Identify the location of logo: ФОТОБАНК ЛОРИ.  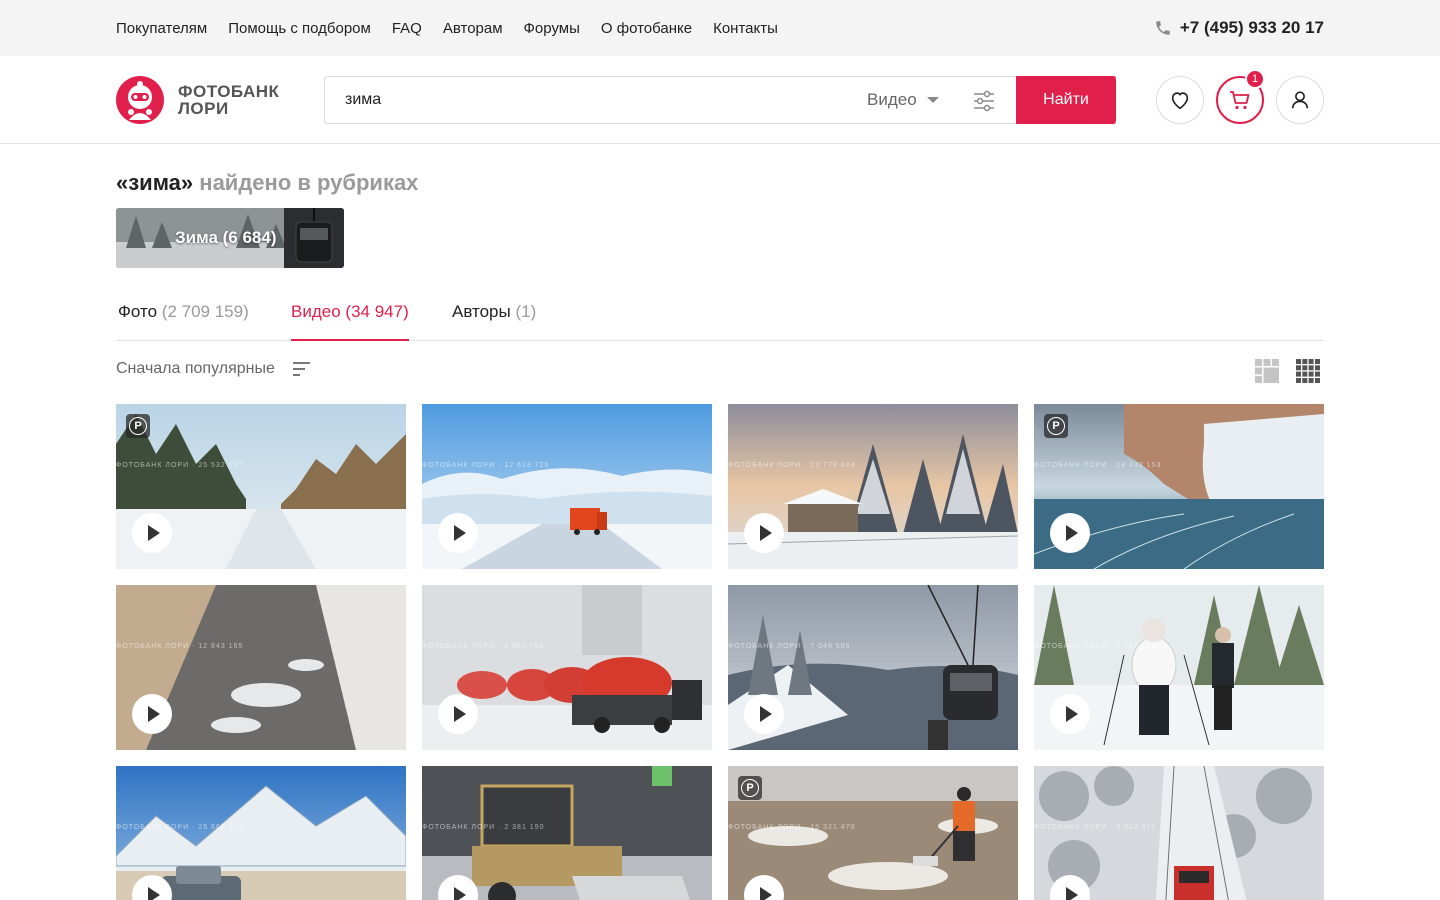
(197, 100).